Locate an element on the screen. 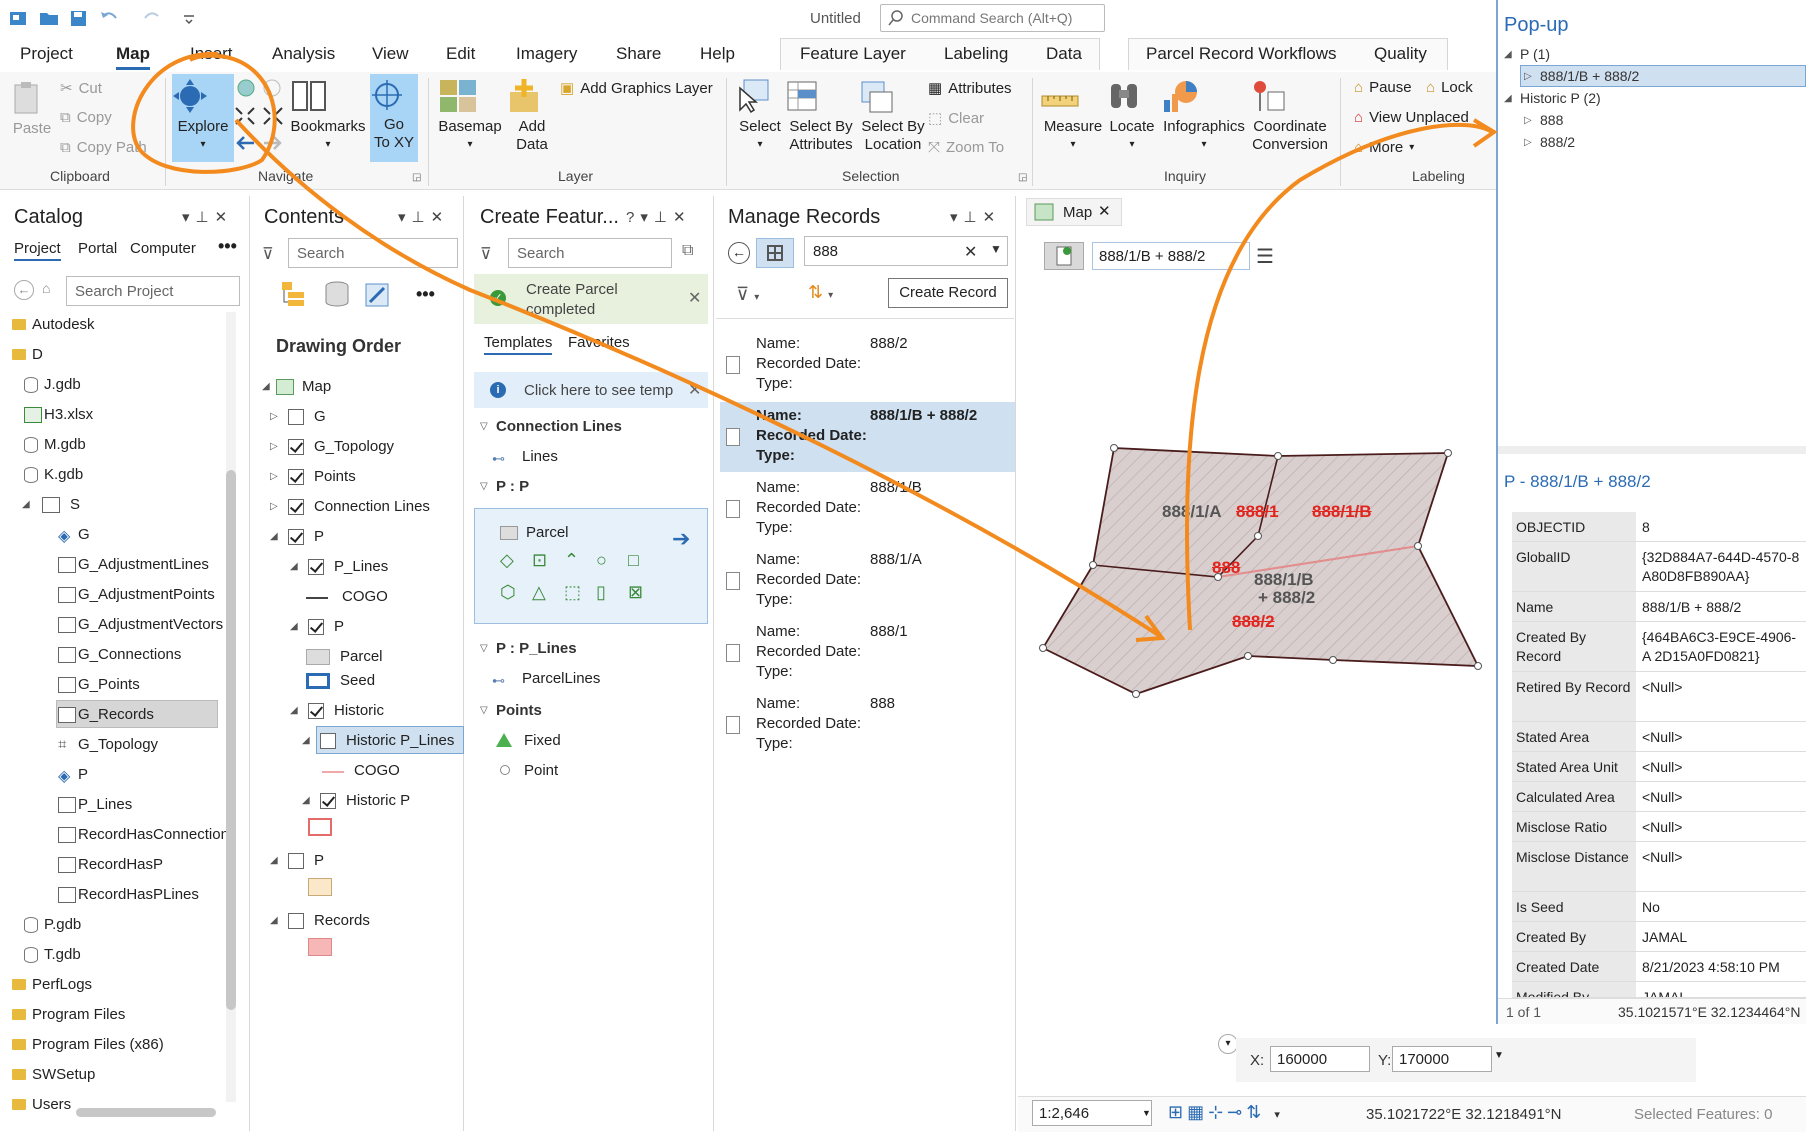 The width and height of the screenshot is (1806, 1143). popup-tree-item: Historic P (2) is located at coordinates (1560, 98).